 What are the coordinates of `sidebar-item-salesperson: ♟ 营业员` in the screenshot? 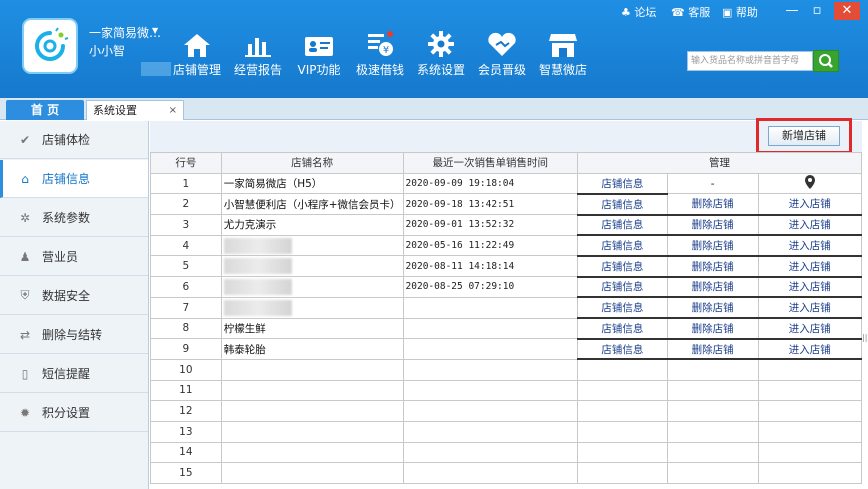 It's located at (74, 257).